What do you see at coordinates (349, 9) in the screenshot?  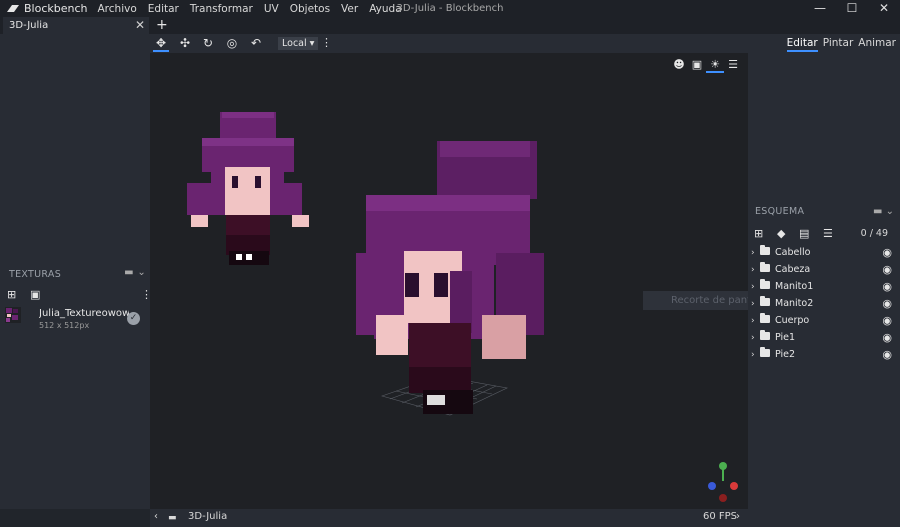 I see `menu-ver: Ver` at bounding box center [349, 9].